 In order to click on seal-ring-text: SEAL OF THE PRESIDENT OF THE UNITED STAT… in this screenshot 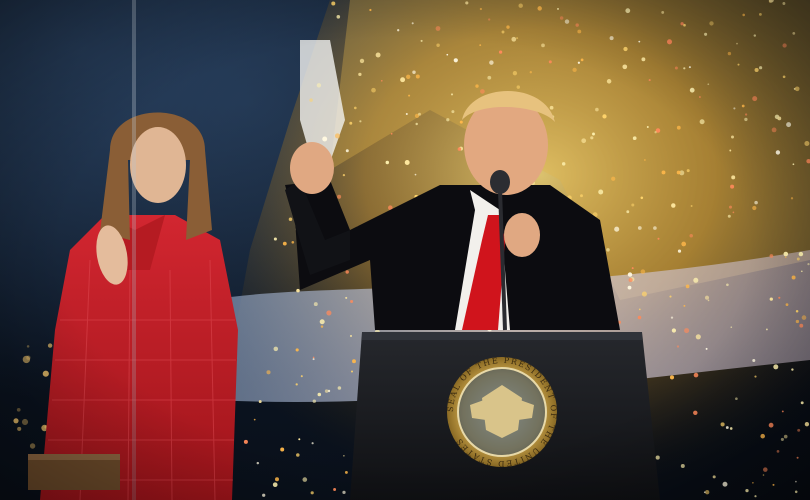, I will do `click(501, 412)`.